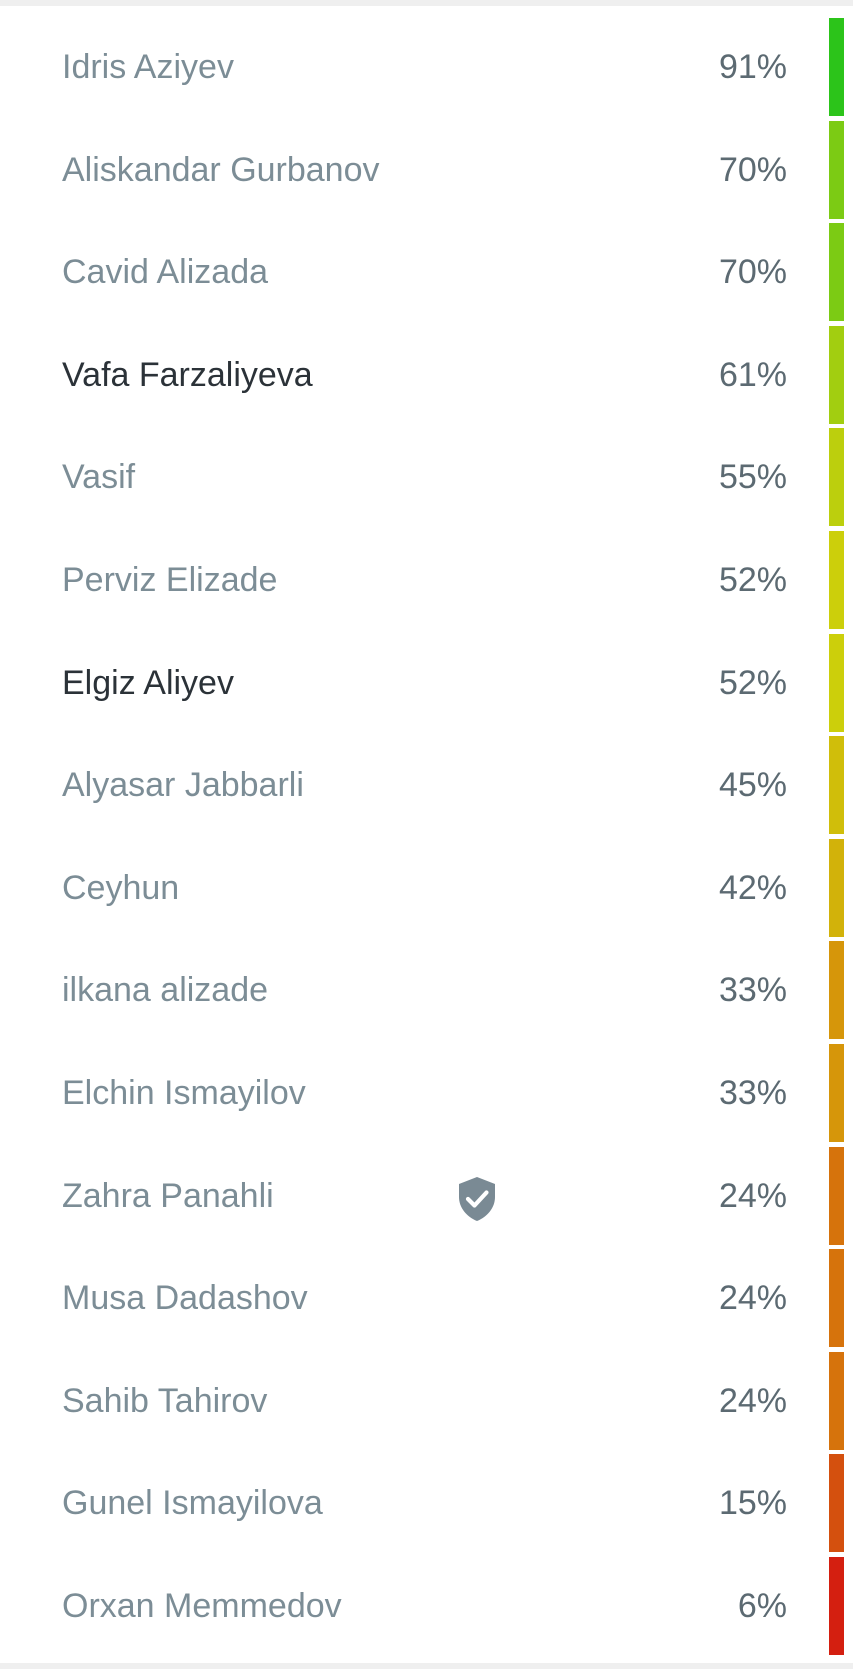 This screenshot has width=853, height=1669. I want to click on list-item: Alyasar Jabbarli 45%, so click(426, 787).